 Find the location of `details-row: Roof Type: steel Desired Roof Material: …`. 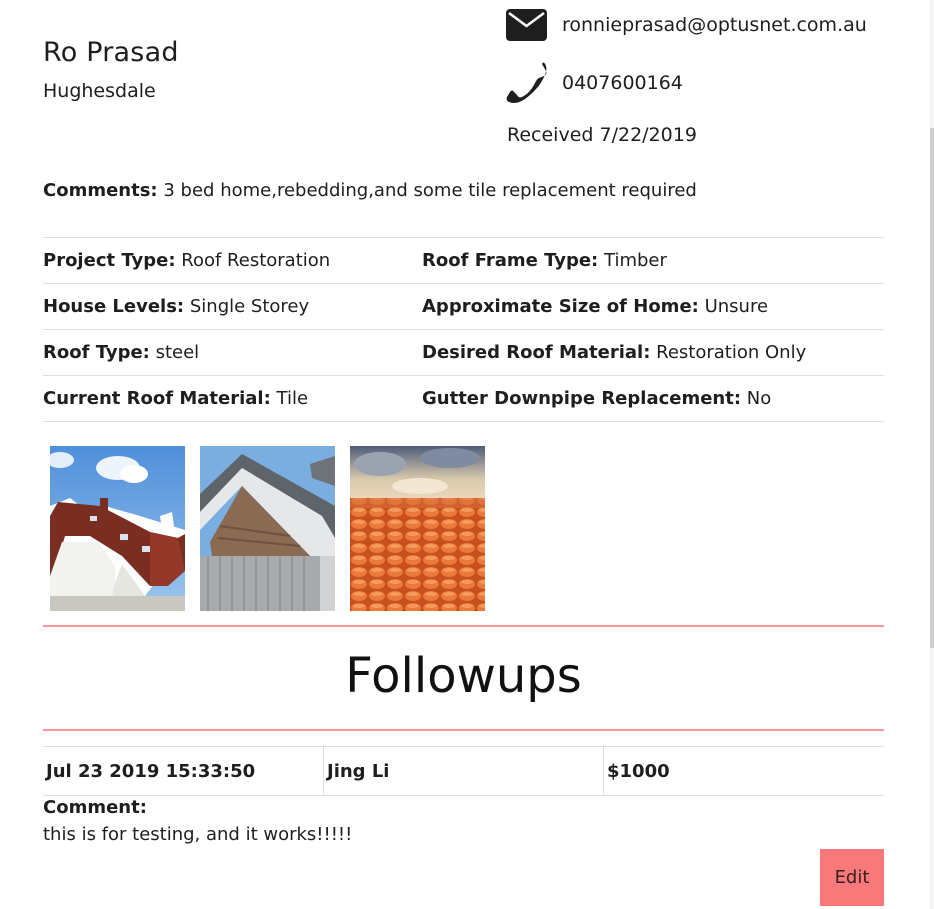

details-row: Roof Type: steel Desired Roof Material: … is located at coordinates (463, 352).